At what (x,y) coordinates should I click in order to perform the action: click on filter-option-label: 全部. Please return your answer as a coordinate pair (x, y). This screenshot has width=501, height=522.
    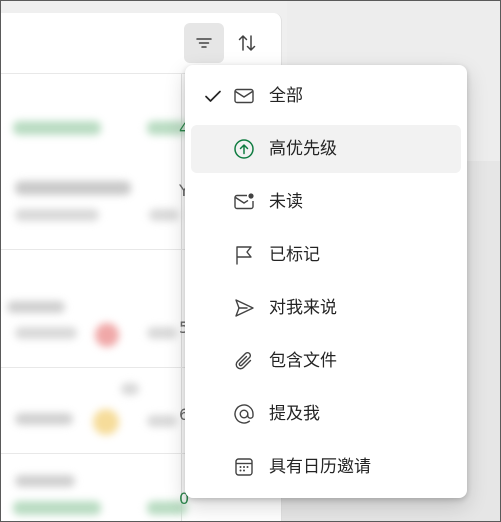
    Looking at the image, I should click on (286, 96).